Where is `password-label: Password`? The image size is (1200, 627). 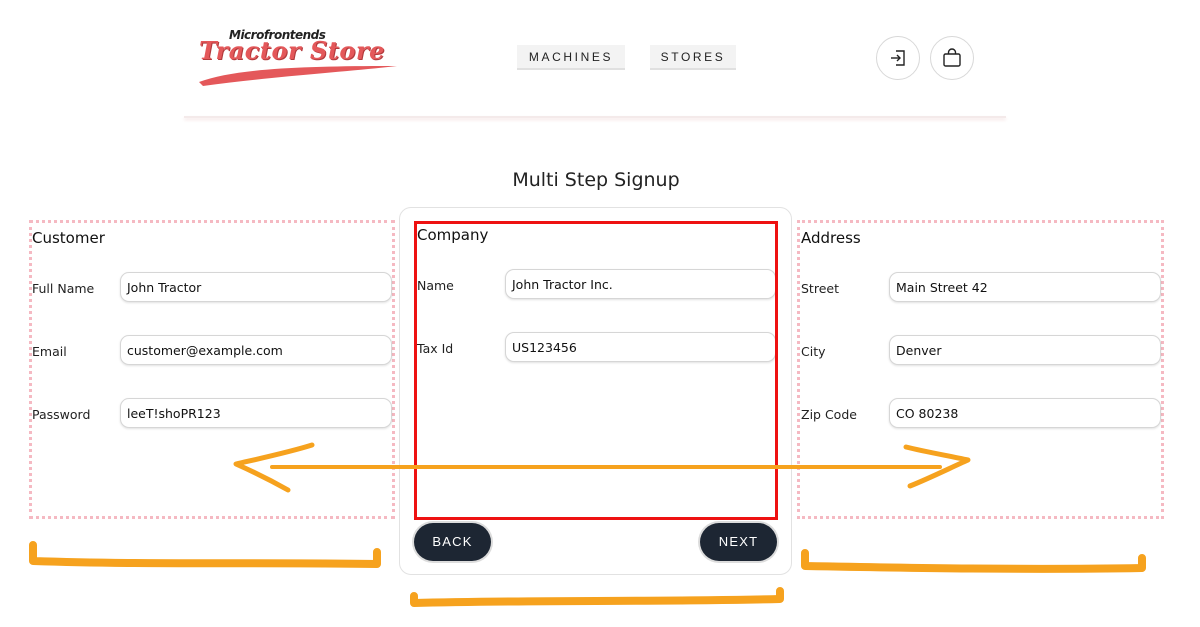 password-label: Password is located at coordinates (61, 414).